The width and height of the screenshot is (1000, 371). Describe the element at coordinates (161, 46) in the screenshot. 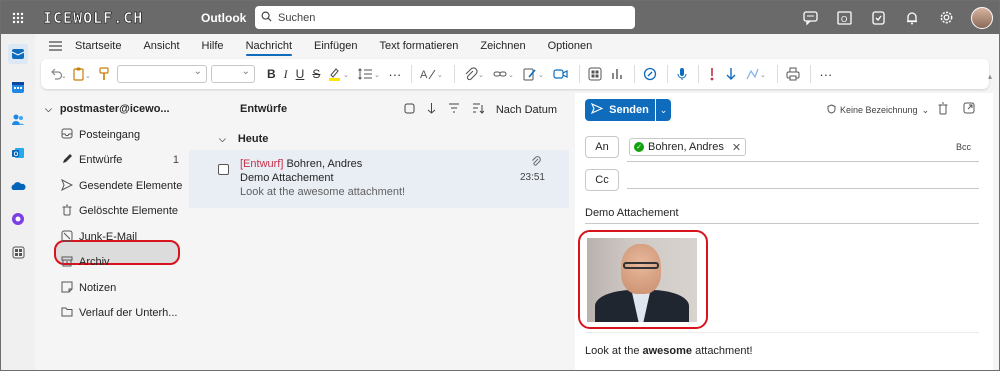

I see `tab-ansicht: Ansicht` at that location.